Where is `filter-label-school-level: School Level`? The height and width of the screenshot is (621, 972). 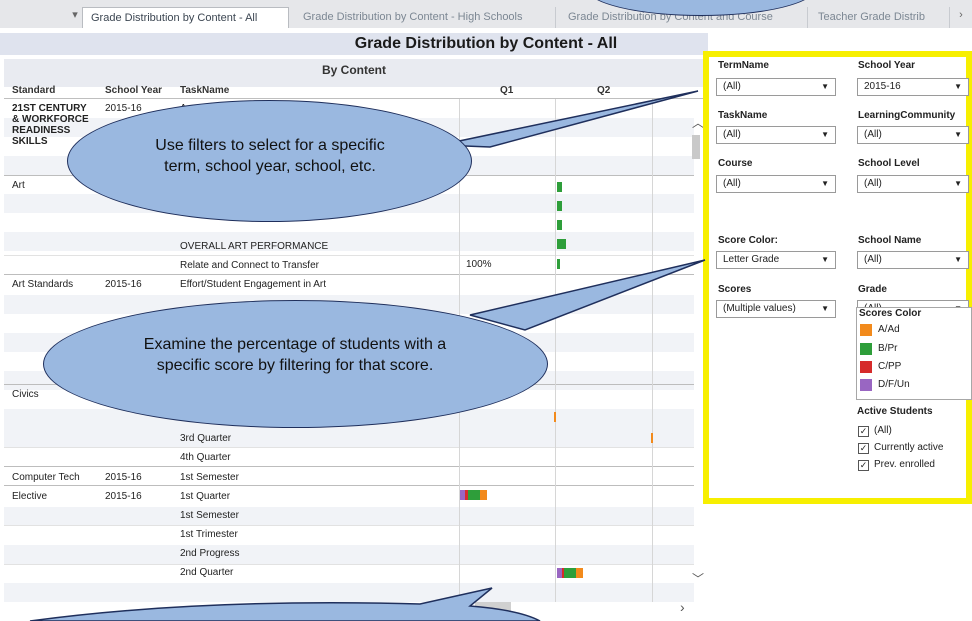
filter-label-school-level: School Level is located at coordinates (889, 163).